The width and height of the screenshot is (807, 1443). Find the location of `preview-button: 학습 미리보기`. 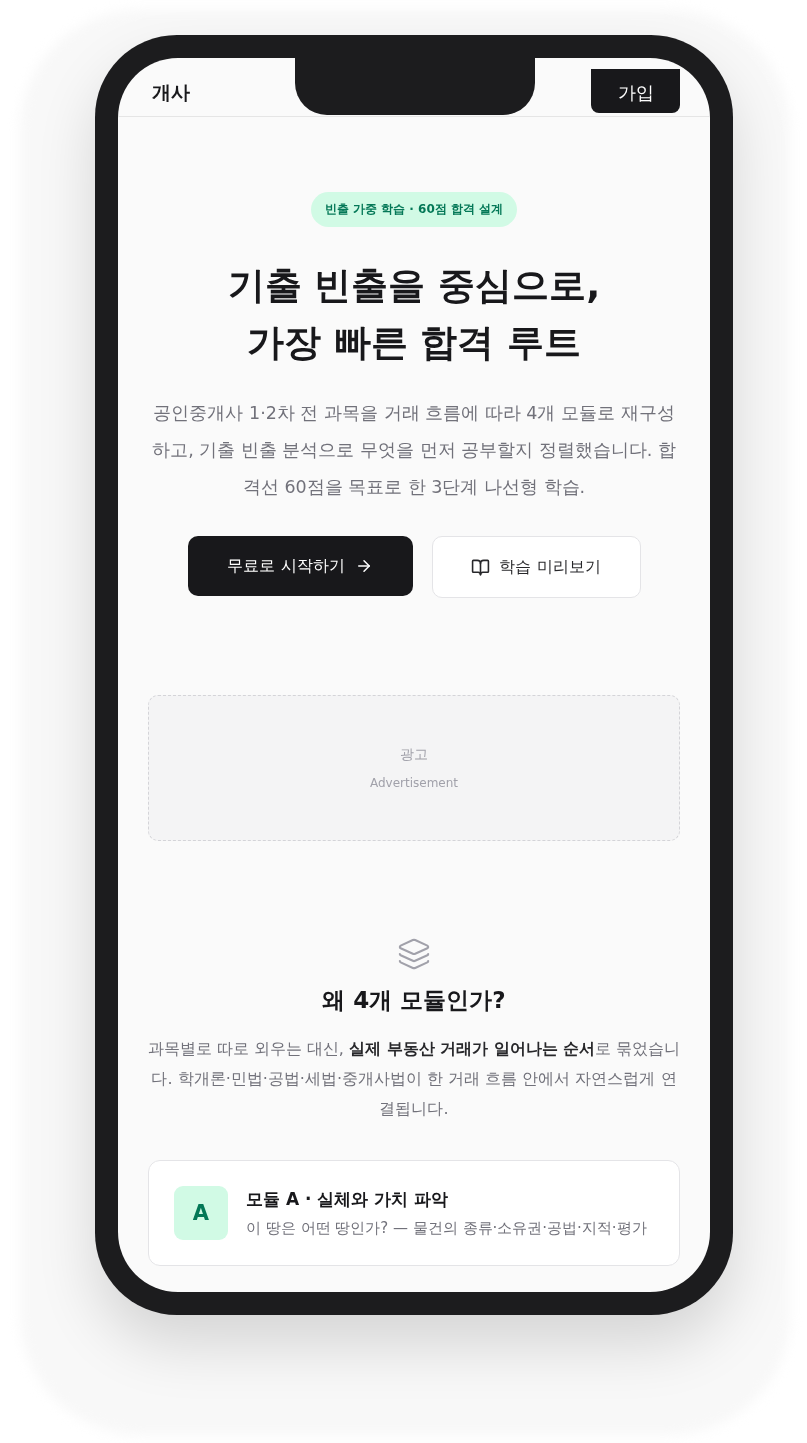

preview-button: 학습 미리보기 is located at coordinates (536, 567).